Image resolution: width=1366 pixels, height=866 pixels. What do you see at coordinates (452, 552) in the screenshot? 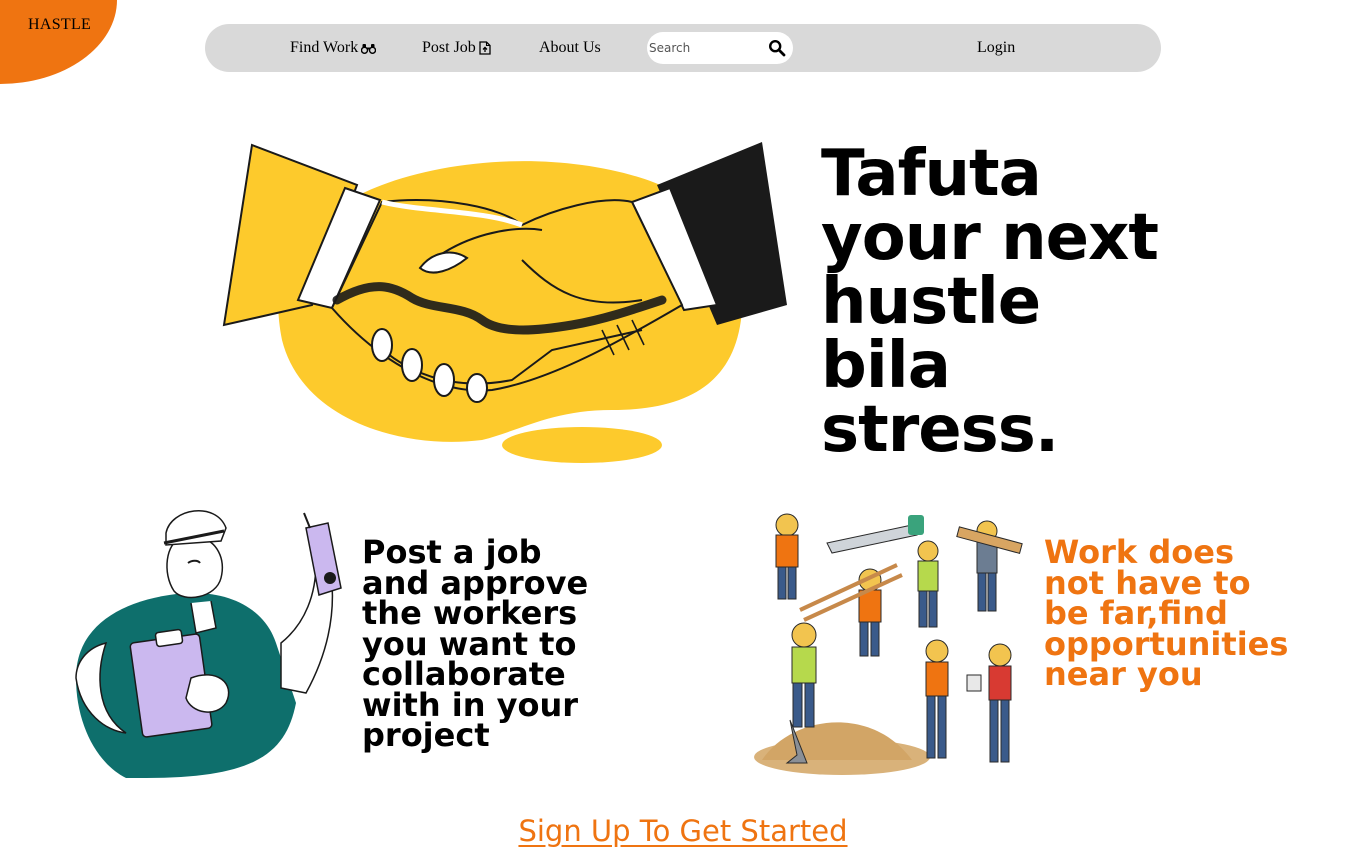
I see `post-line: Post a job` at bounding box center [452, 552].